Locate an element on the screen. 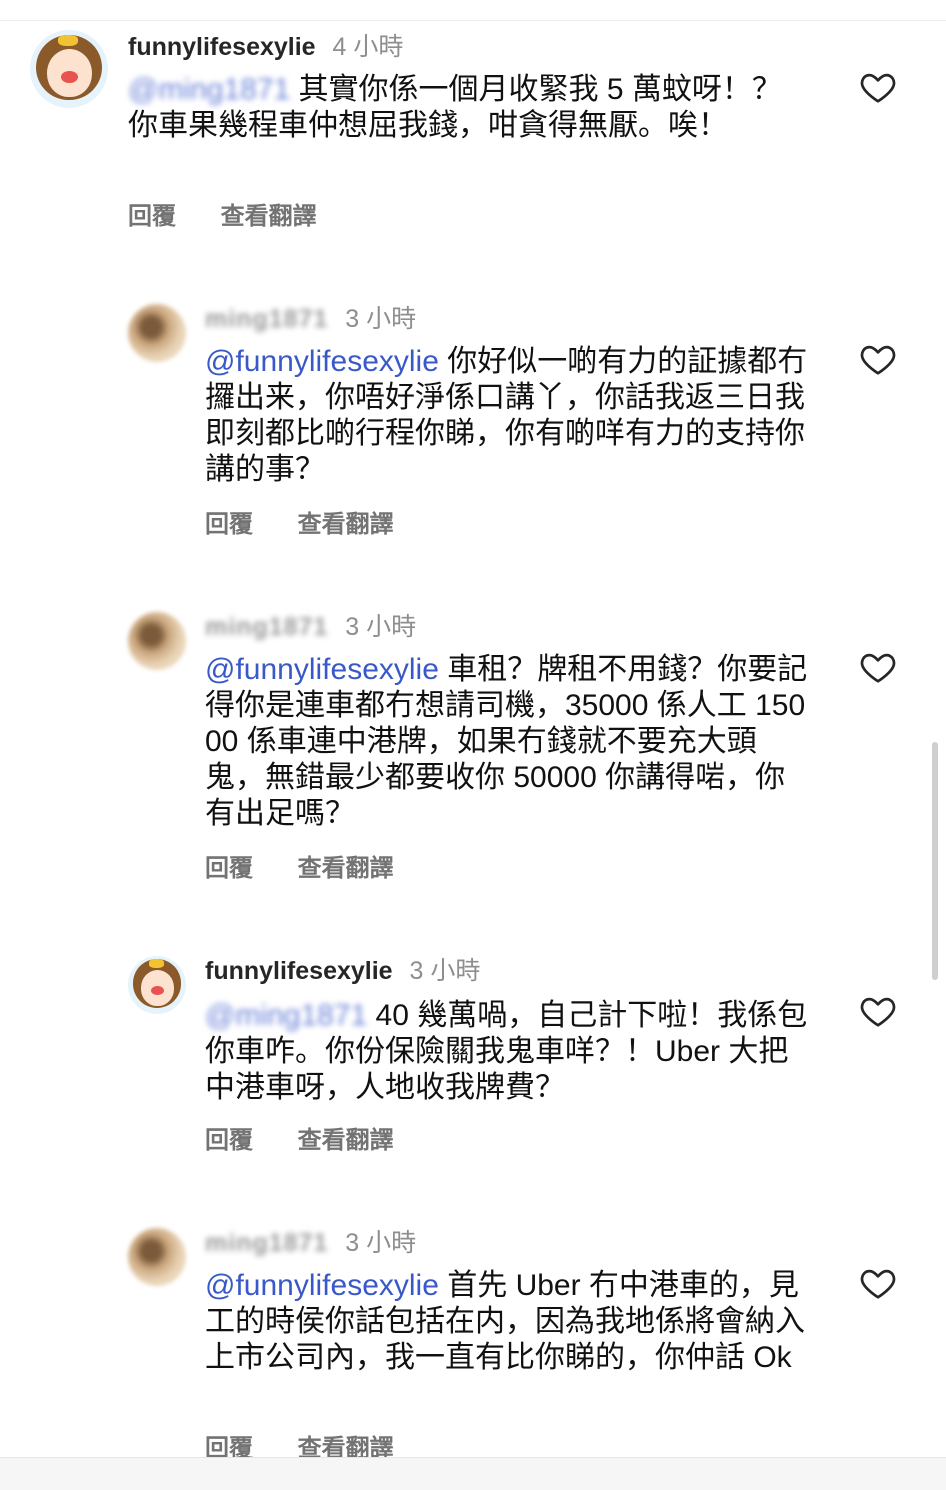 The width and height of the screenshot is (946, 1490). top-divider is located at coordinates (473, 20).